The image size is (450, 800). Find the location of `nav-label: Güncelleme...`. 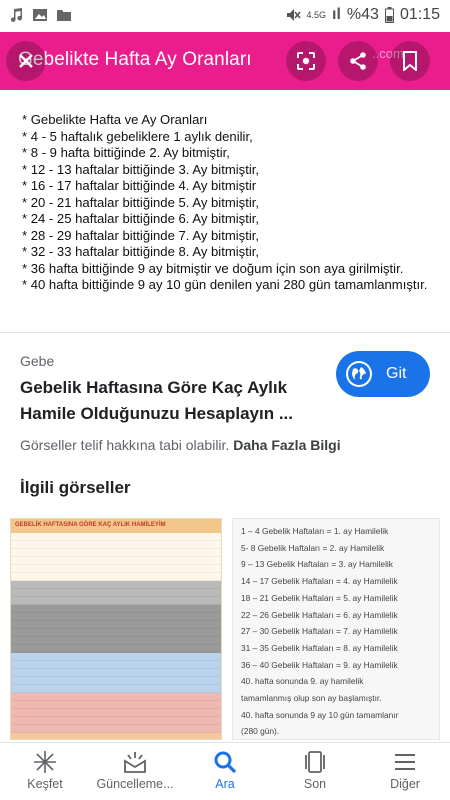

nav-label: Güncelleme... is located at coordinates (135, 784).